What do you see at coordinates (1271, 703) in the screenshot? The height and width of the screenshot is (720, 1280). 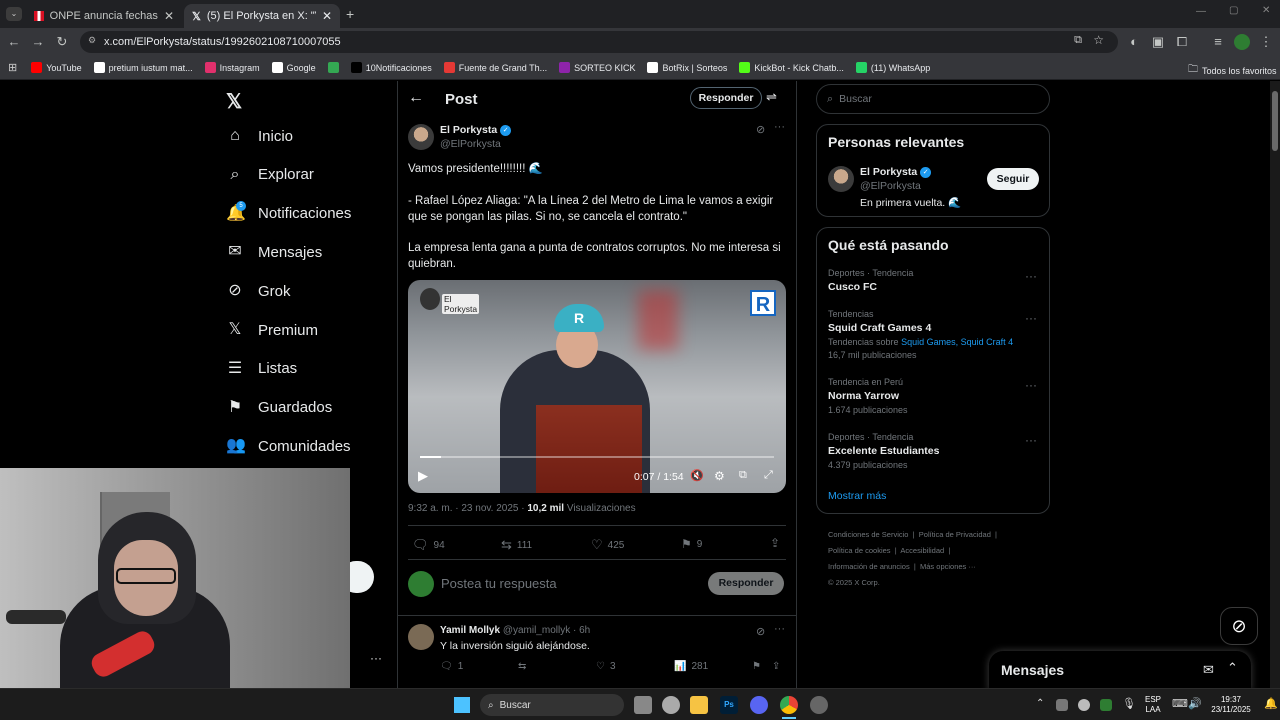 I see `notifications-icon: 🔔` at bounding box center [1271, 703].